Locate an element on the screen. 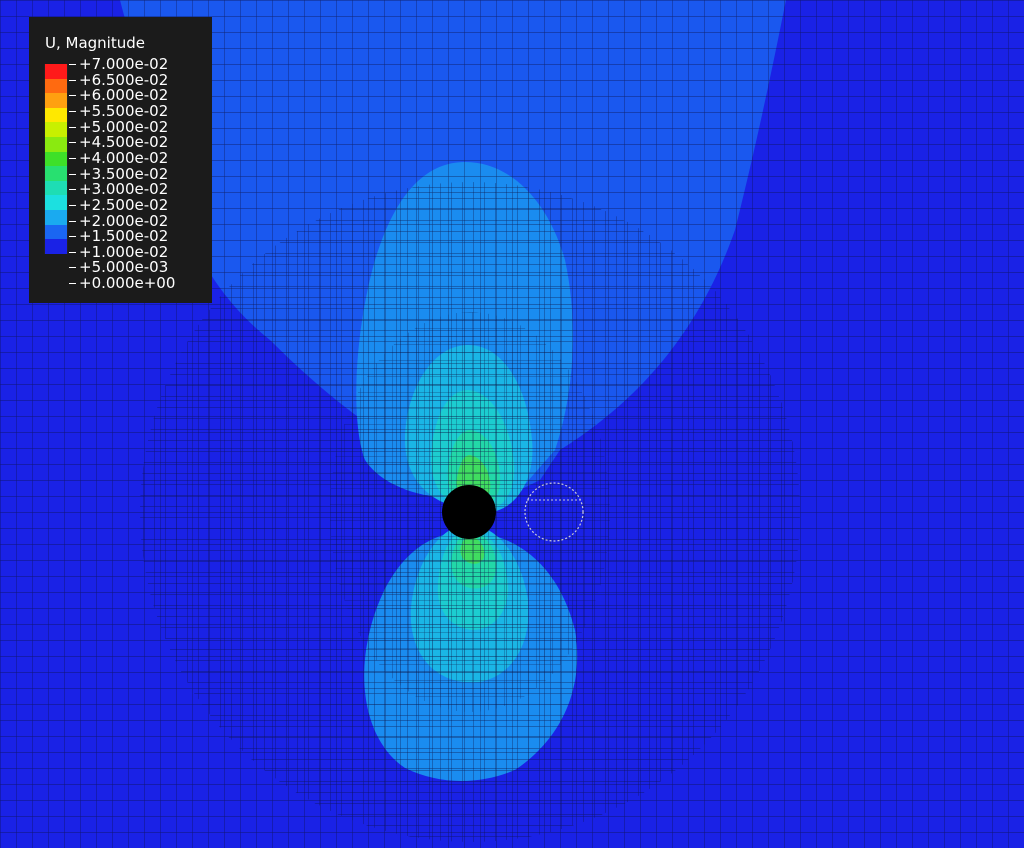 The image size is (1024, 848). legend-tick: +3.000e-02 is located at coordinates (118, 189).